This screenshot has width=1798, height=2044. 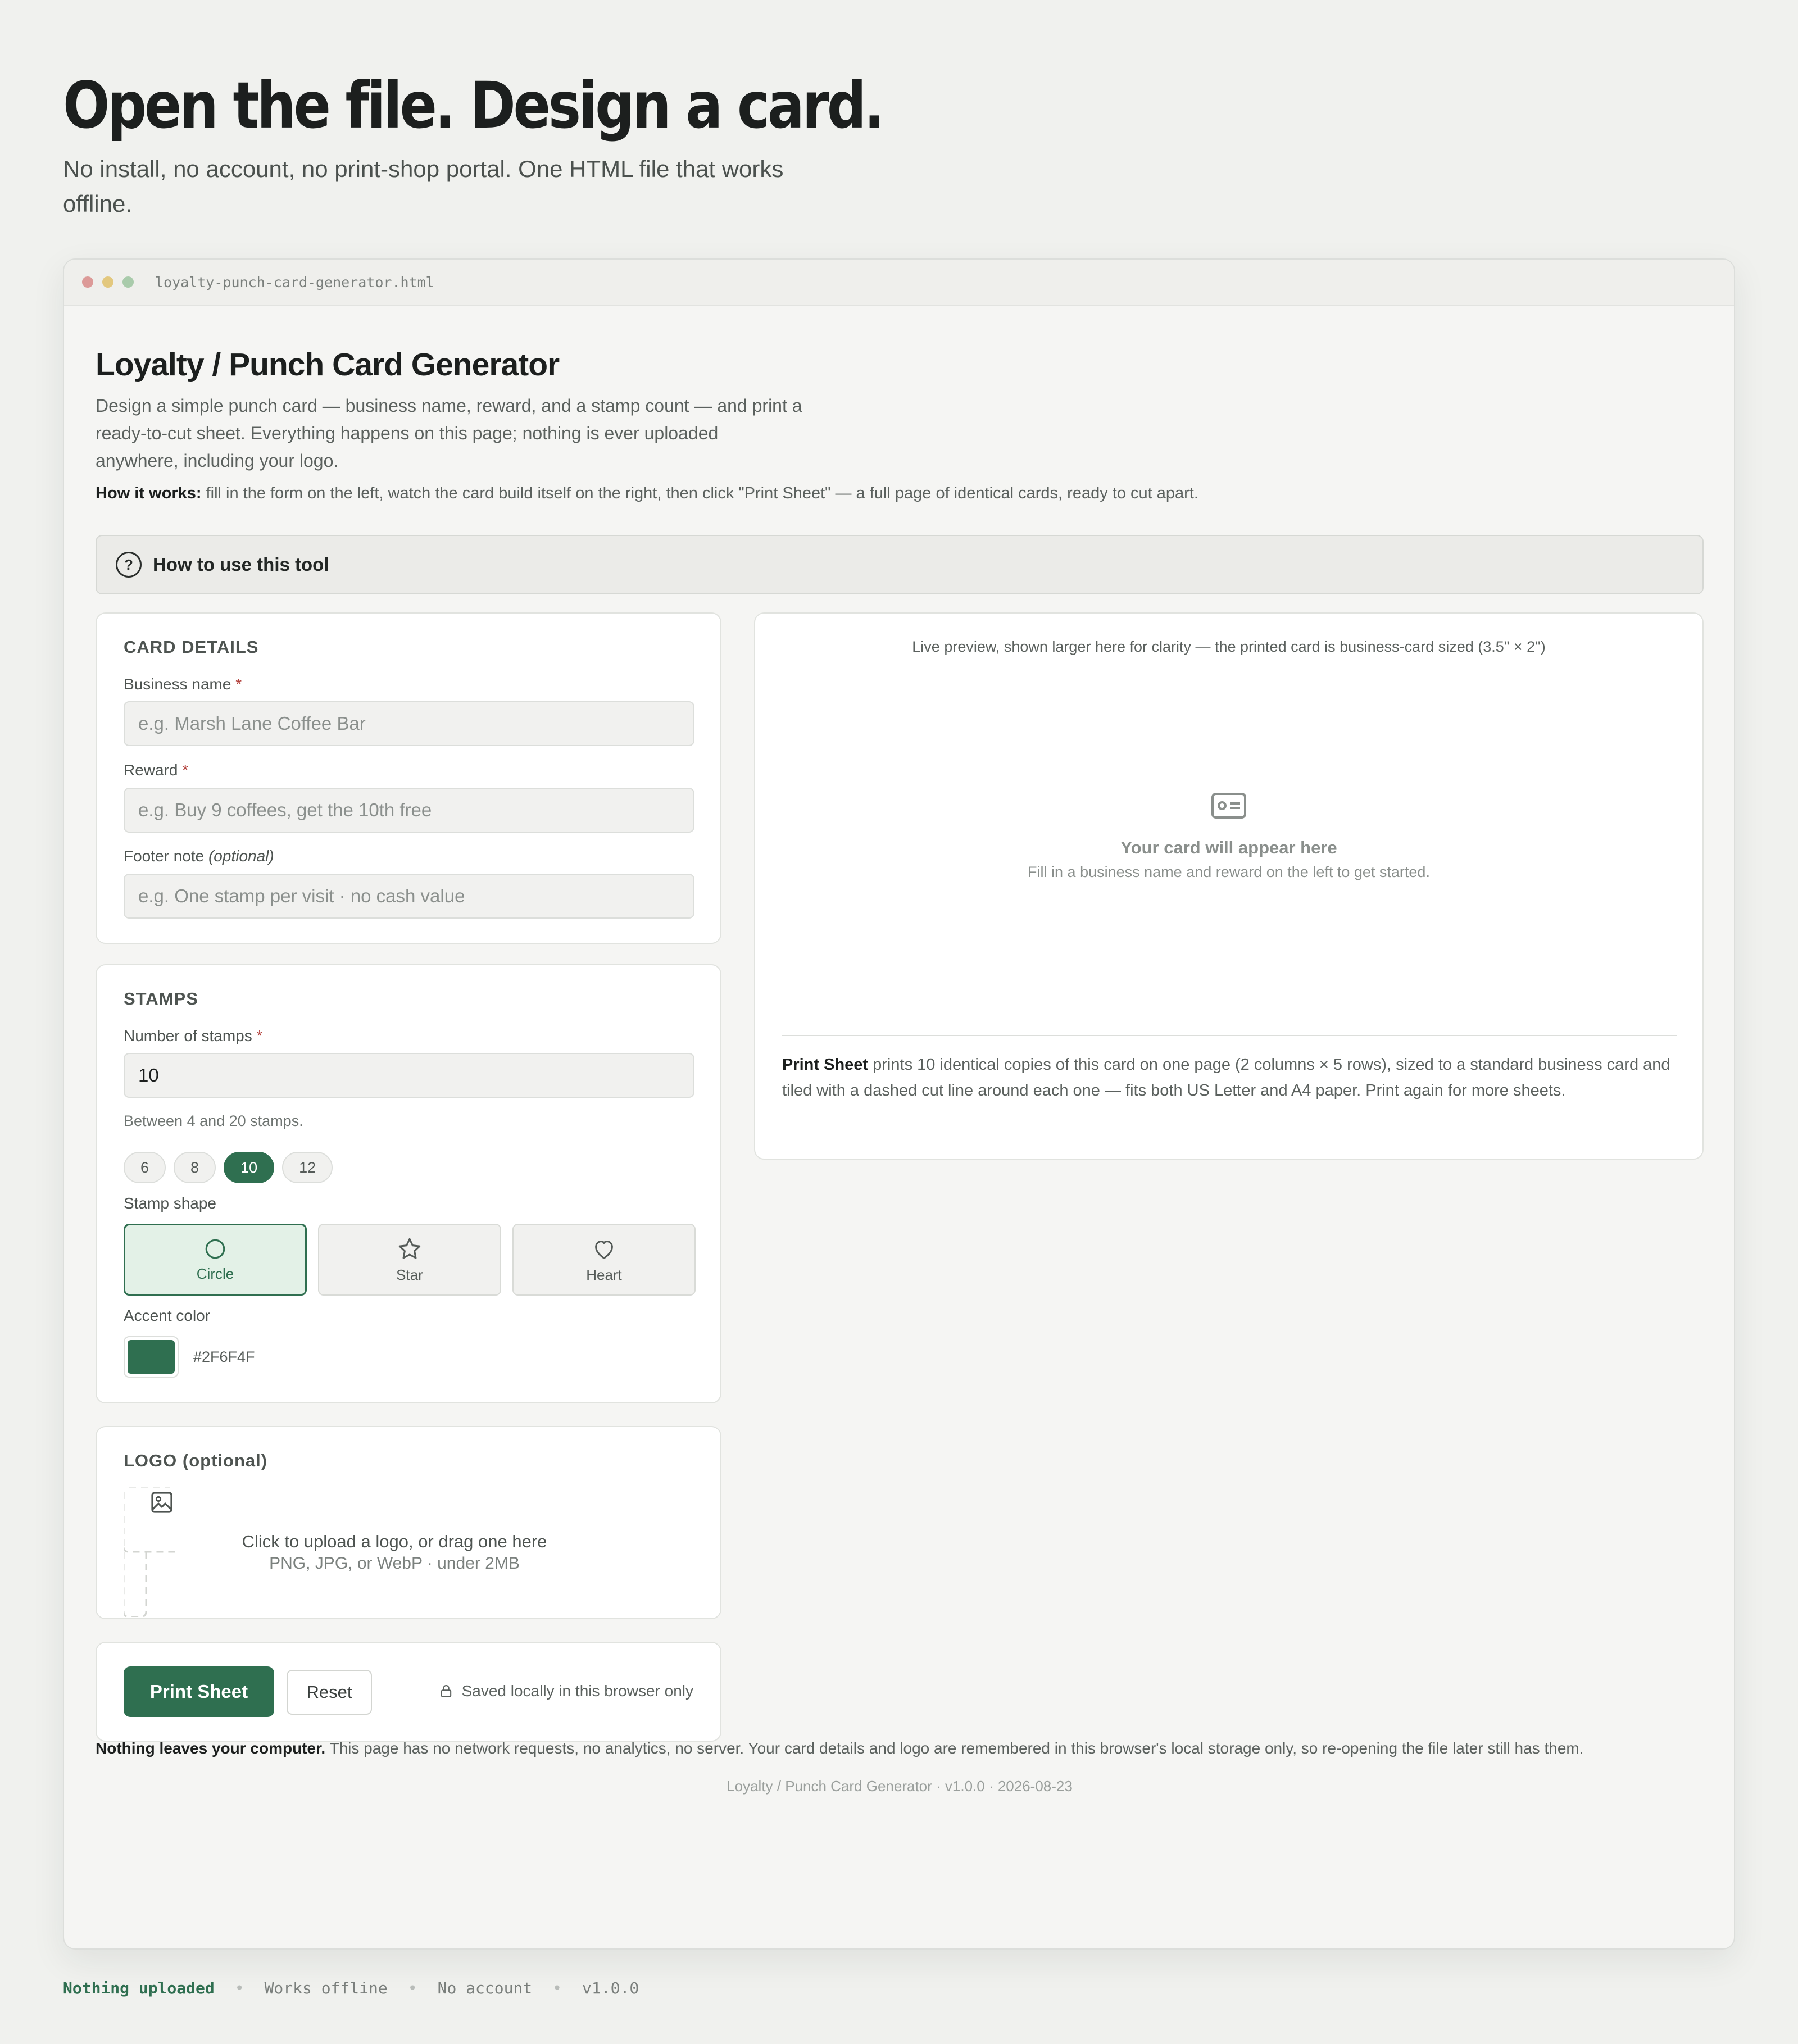 I want to click on close-dot-icon, so click(x=87, y=282).